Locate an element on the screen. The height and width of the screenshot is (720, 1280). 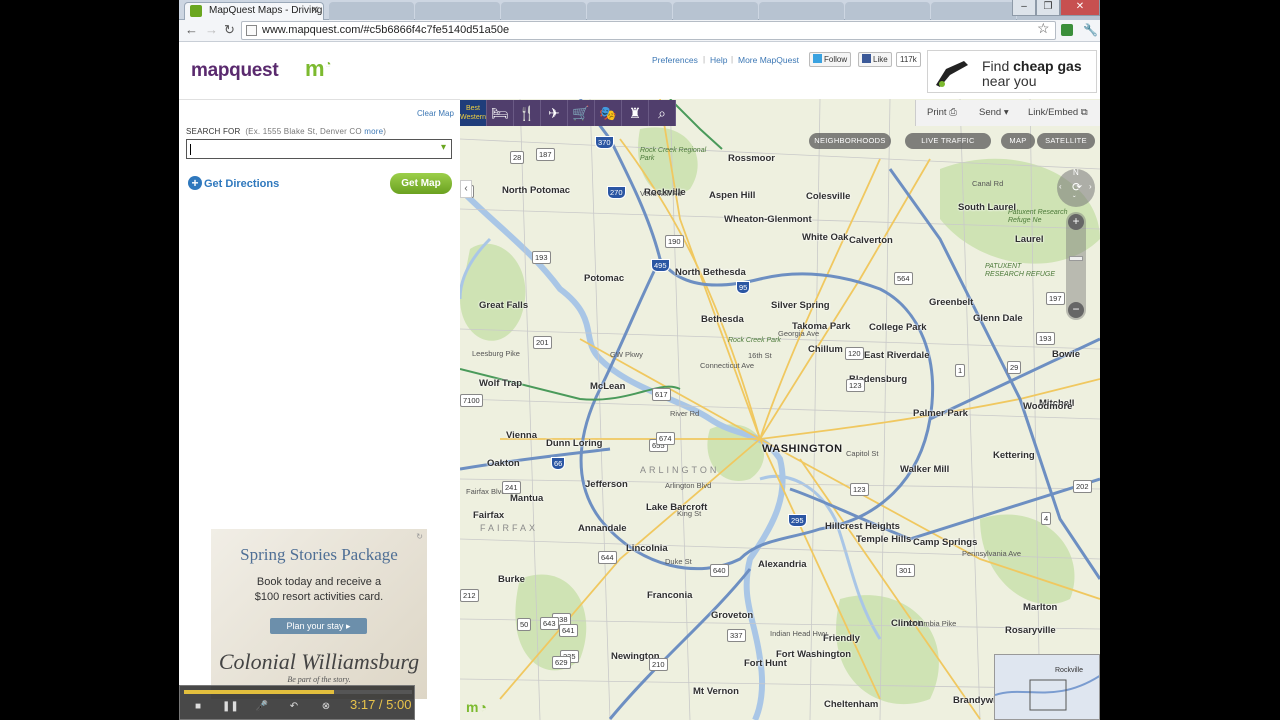
route-shield-icon: 29 is located at coordinates (1014, 367).